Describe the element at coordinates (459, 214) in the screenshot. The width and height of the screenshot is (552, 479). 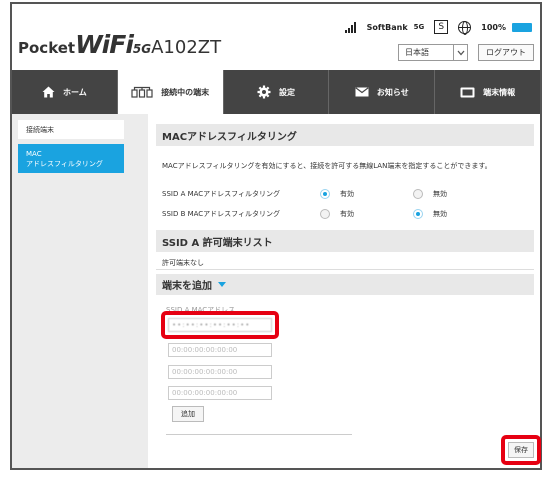
I see `ssid-b-disabled-option: 無効` at that location.